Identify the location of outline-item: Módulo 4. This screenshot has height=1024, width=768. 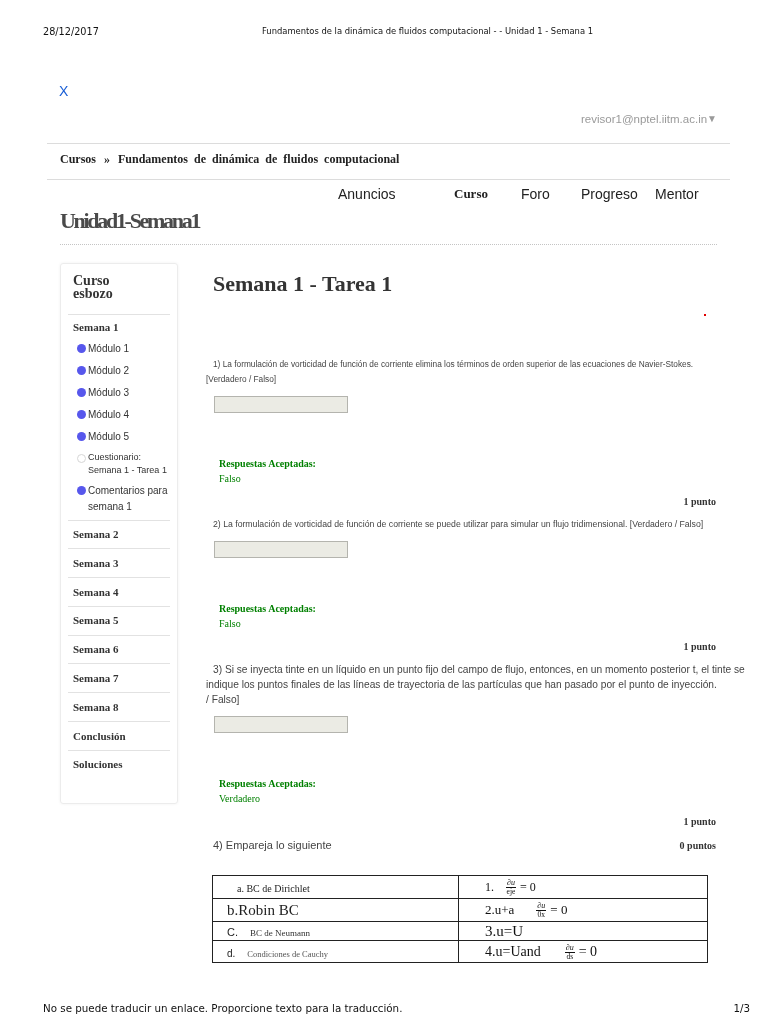
(119, 414).